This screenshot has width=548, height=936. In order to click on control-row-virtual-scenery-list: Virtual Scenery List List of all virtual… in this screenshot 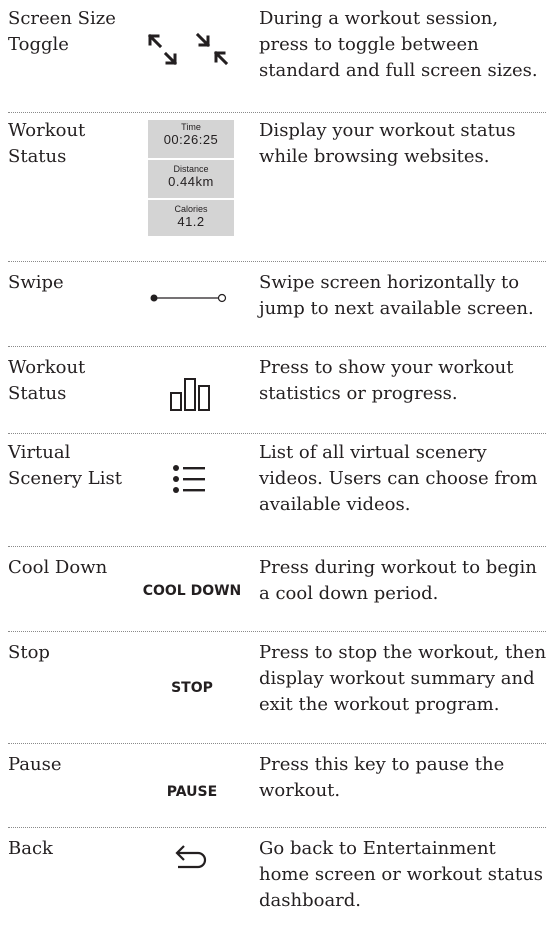, I will do `click(277, 484)`.